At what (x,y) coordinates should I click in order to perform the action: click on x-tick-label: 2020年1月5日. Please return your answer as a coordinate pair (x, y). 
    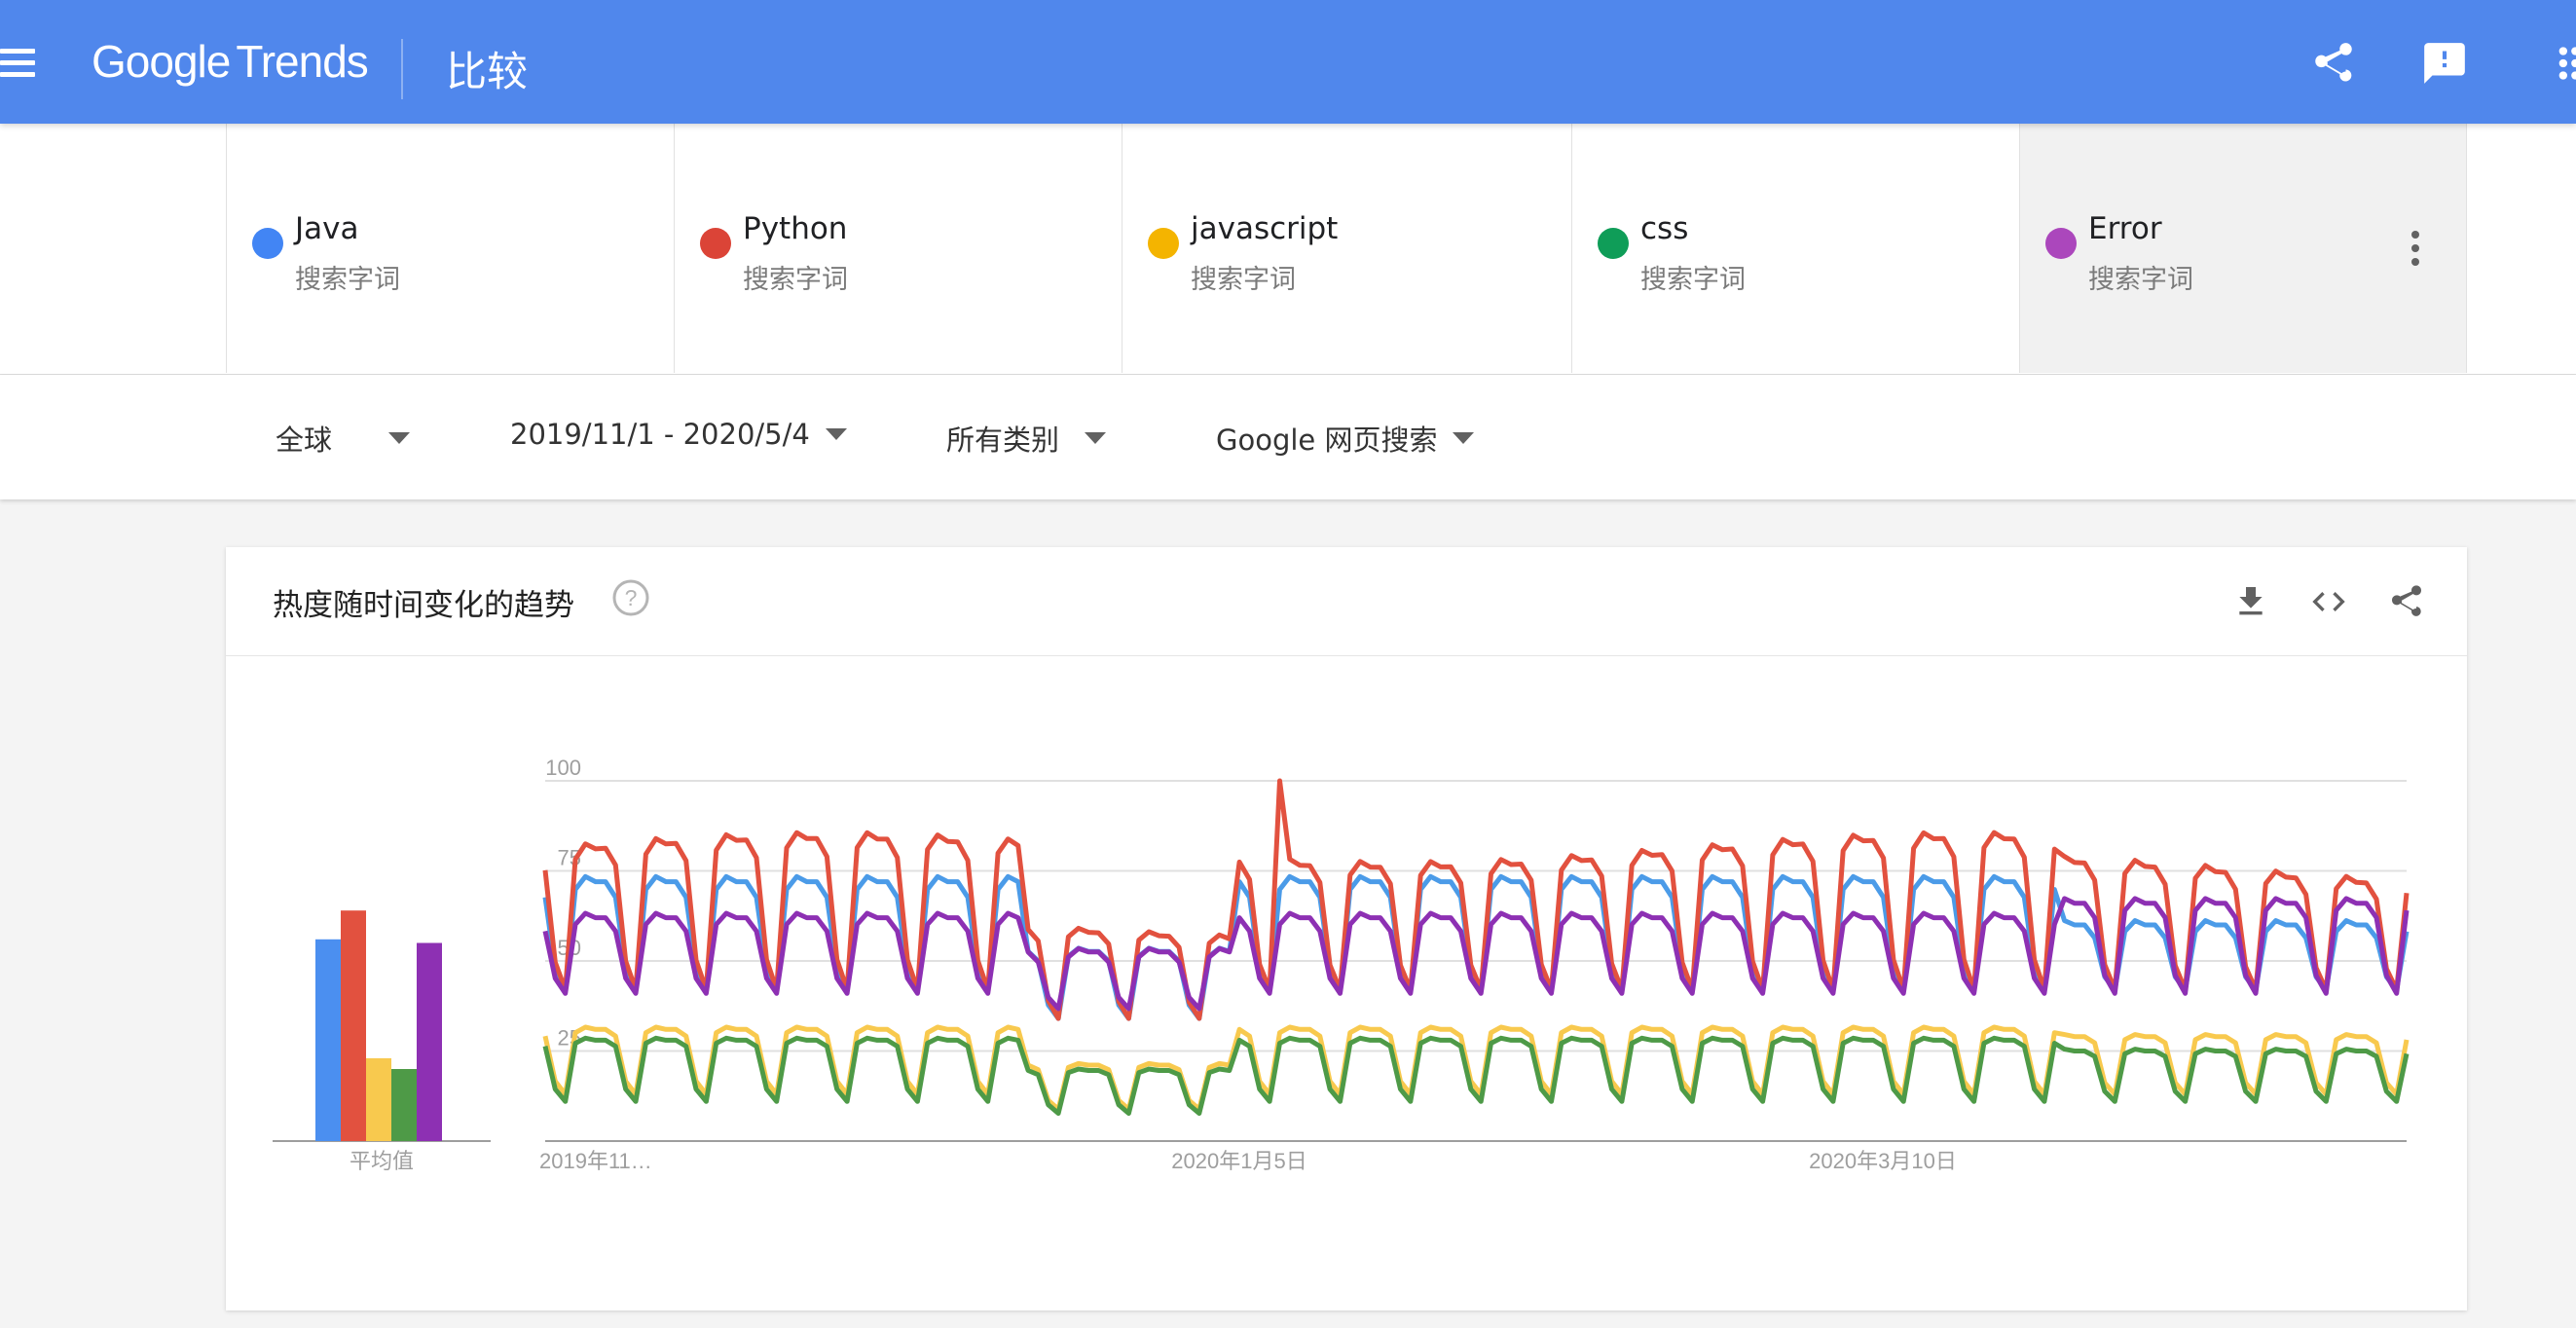
    Looking at the image, I should click on (1238, 1161).